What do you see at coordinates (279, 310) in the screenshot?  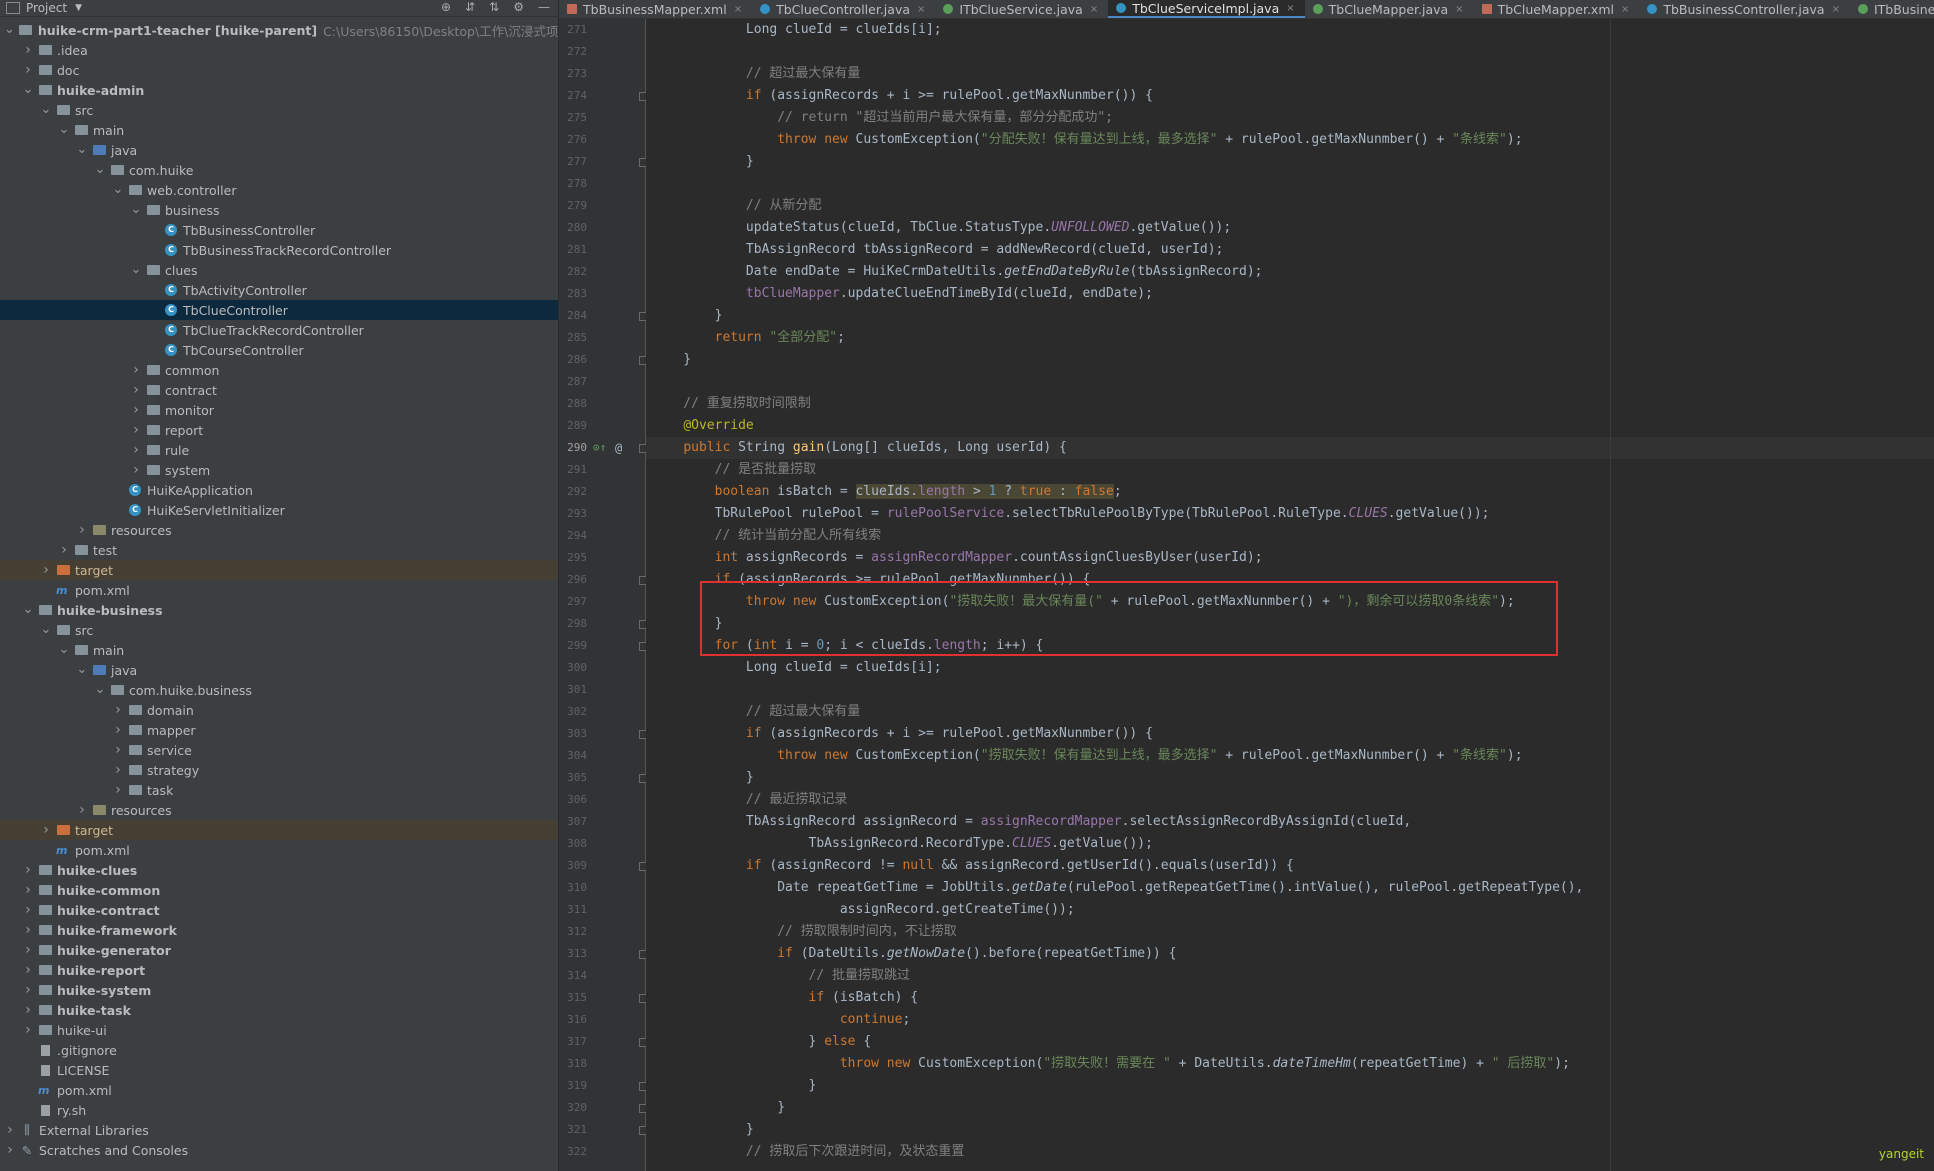 I see `tree-item: ›CTbClueController` at bounding box center [279, 310].